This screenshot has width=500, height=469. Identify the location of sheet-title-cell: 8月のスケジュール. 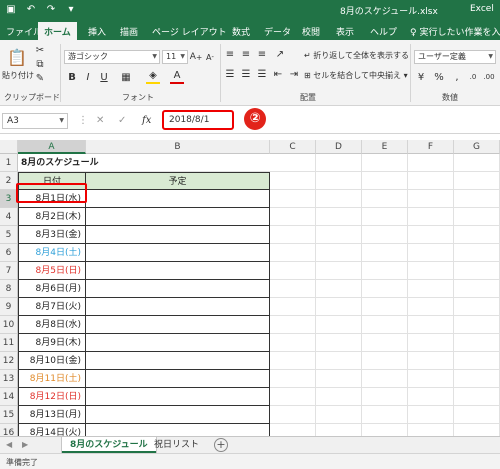
(144, 163).